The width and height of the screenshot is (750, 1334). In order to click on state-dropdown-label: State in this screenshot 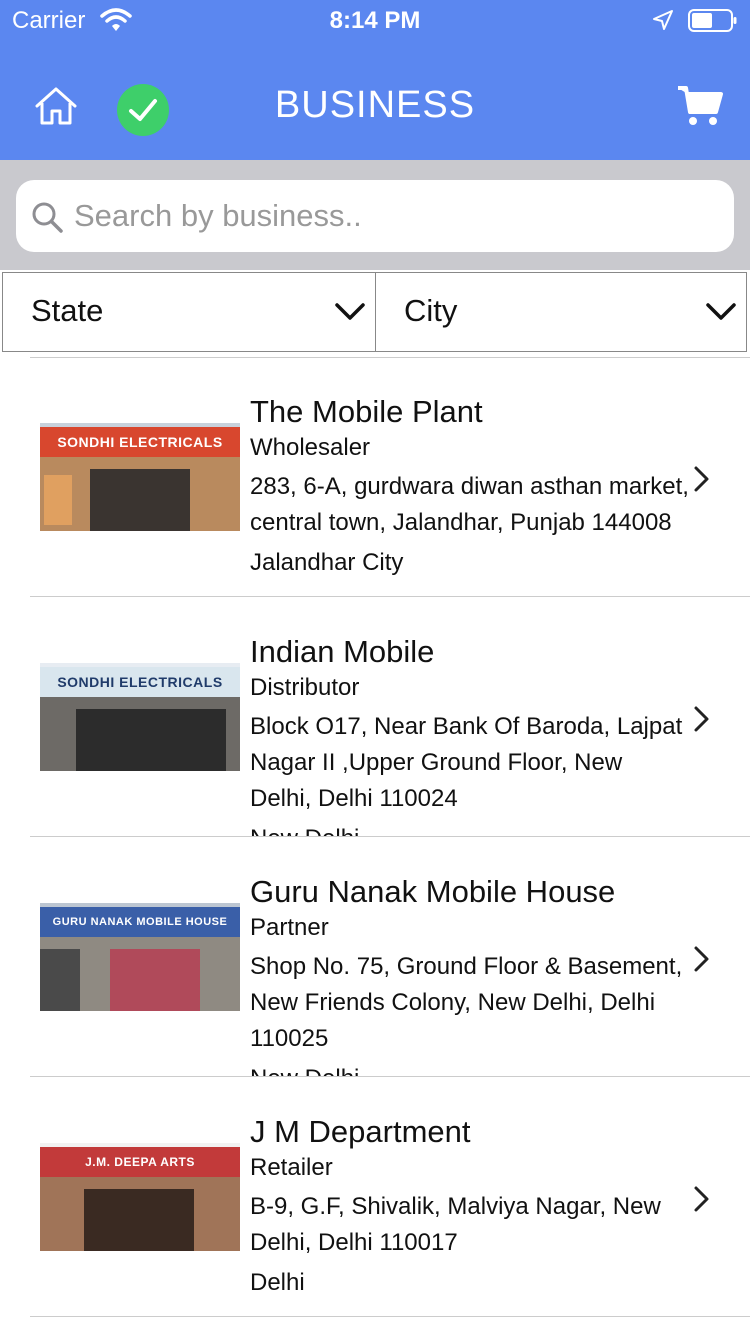, I will do `click(67, 310)`.